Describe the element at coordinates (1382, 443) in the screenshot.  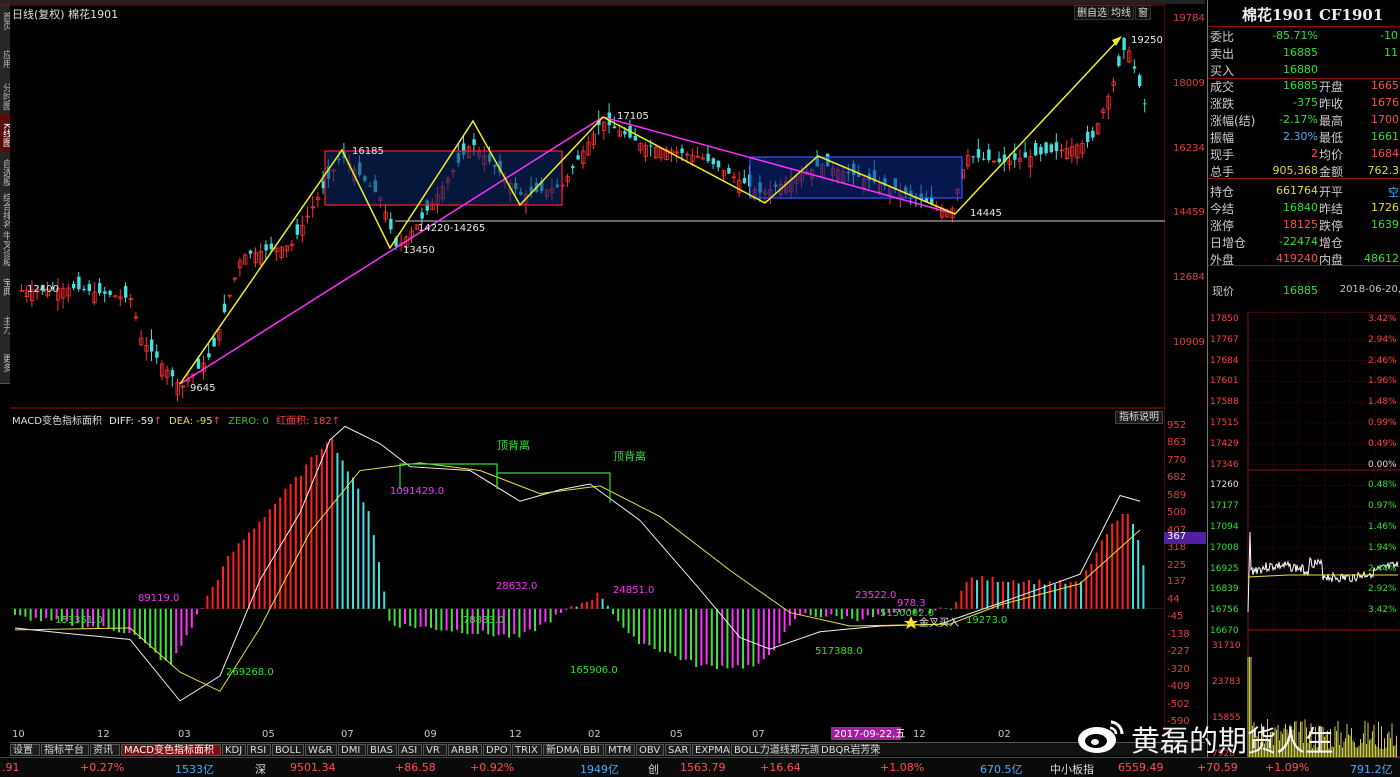
I see `intraday-right-axis-label: 0.49%` at that location.